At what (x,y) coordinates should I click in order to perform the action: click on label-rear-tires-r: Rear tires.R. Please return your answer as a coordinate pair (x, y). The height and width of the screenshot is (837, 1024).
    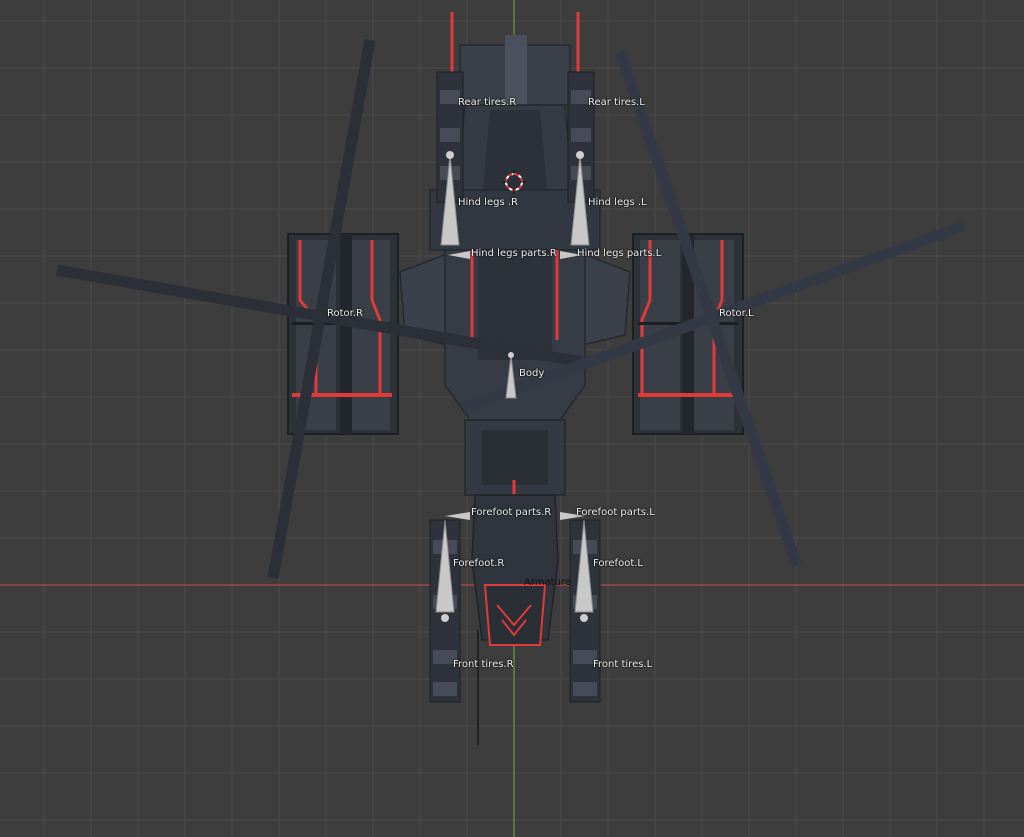
    Looking at the image, I should click on (487, 102).